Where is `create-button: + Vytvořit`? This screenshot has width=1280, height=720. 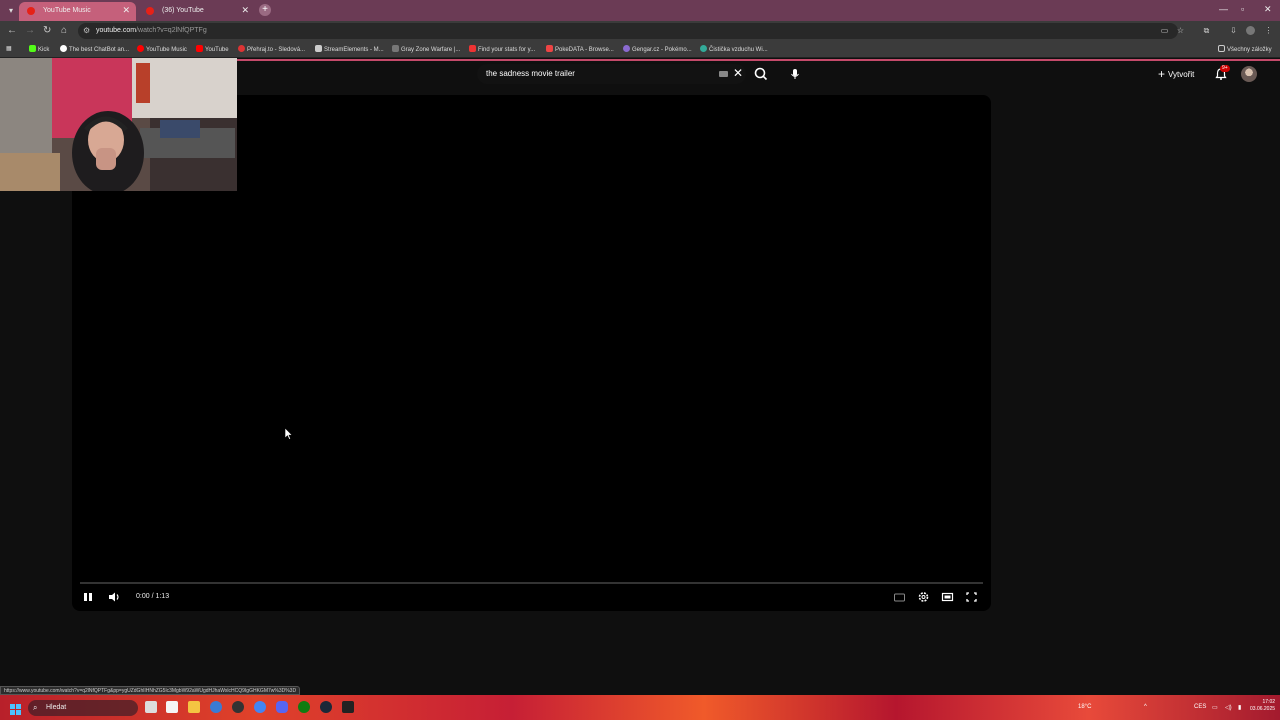 create-button: + Vytvořit is located at coordinates (1176, 74).